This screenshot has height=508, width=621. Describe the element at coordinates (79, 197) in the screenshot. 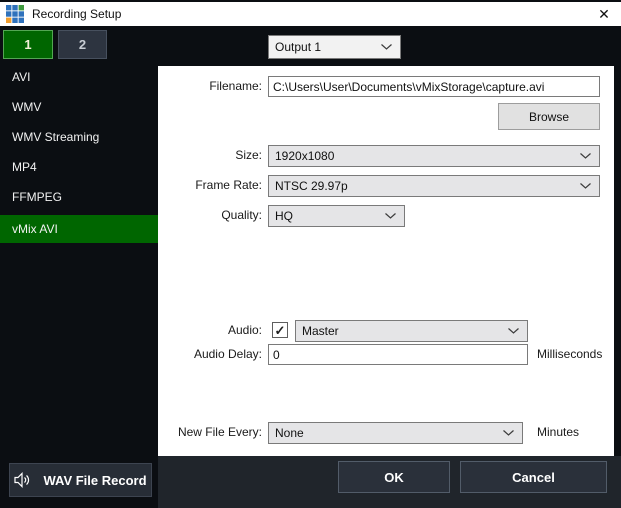

I see `sidebar-item-ffmpeg: FFMPEG` at that location.